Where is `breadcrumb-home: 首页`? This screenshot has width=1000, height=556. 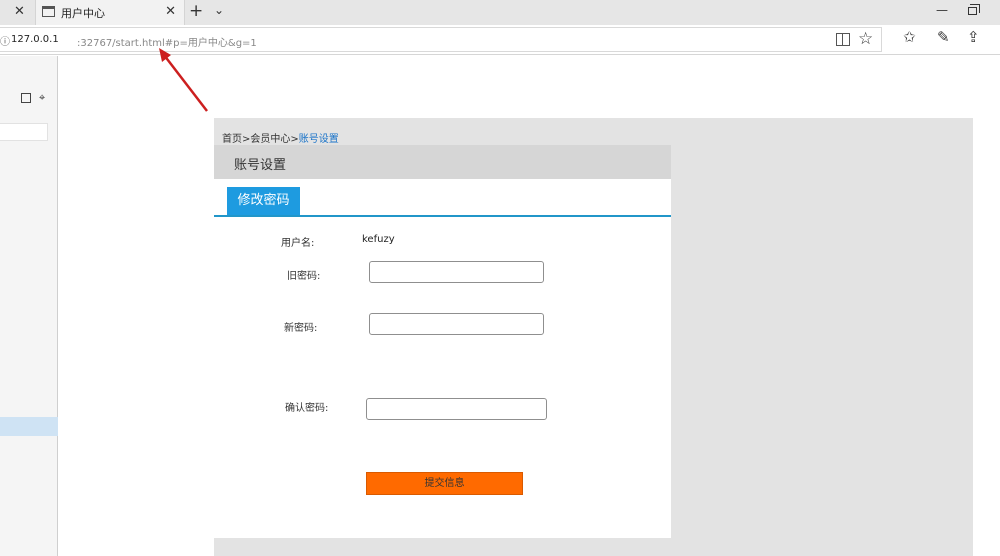
breadcrumb-home: 首页 is located at coordinates (232, 139).